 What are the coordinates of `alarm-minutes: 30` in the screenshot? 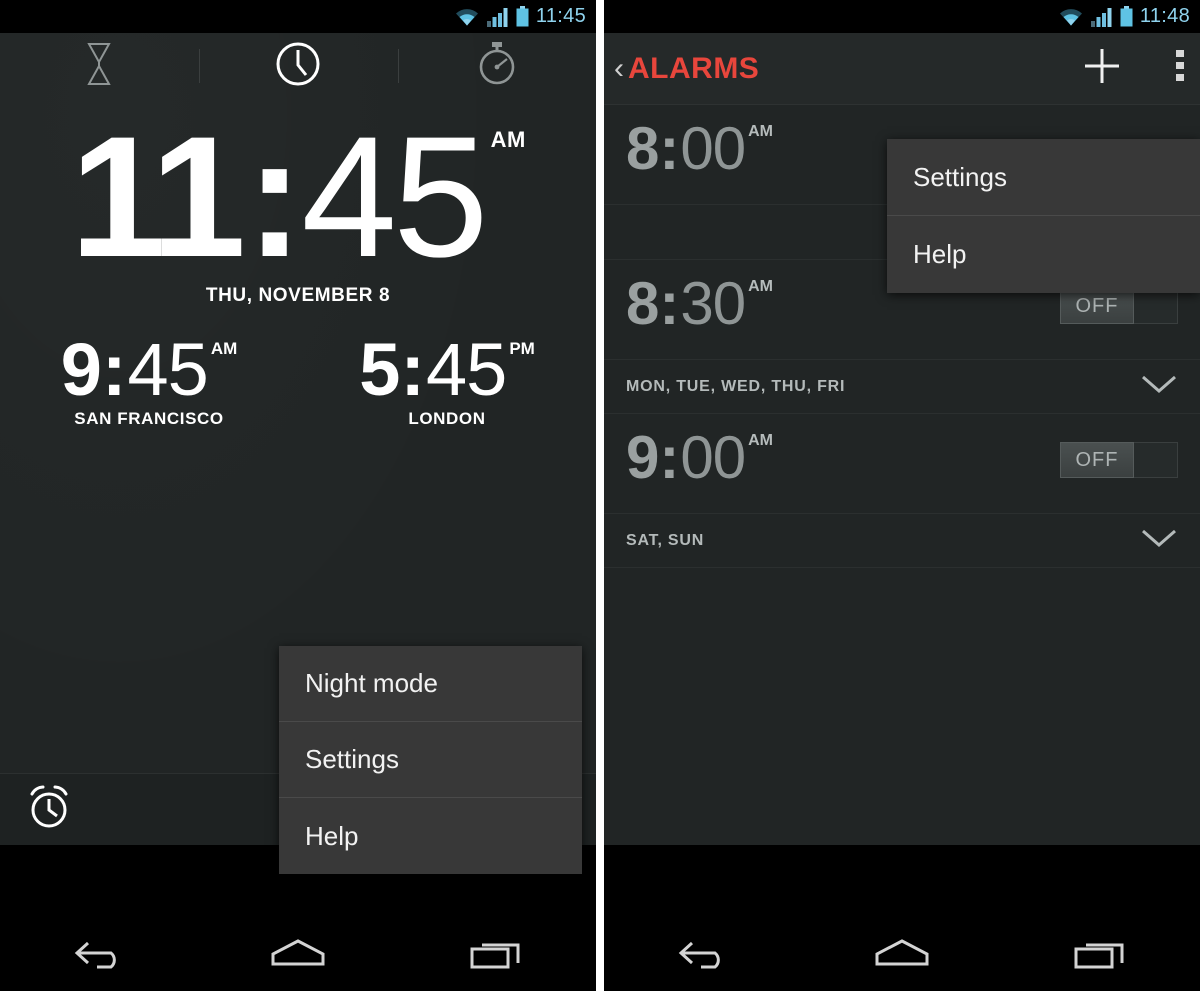 It's located at (713, 303).